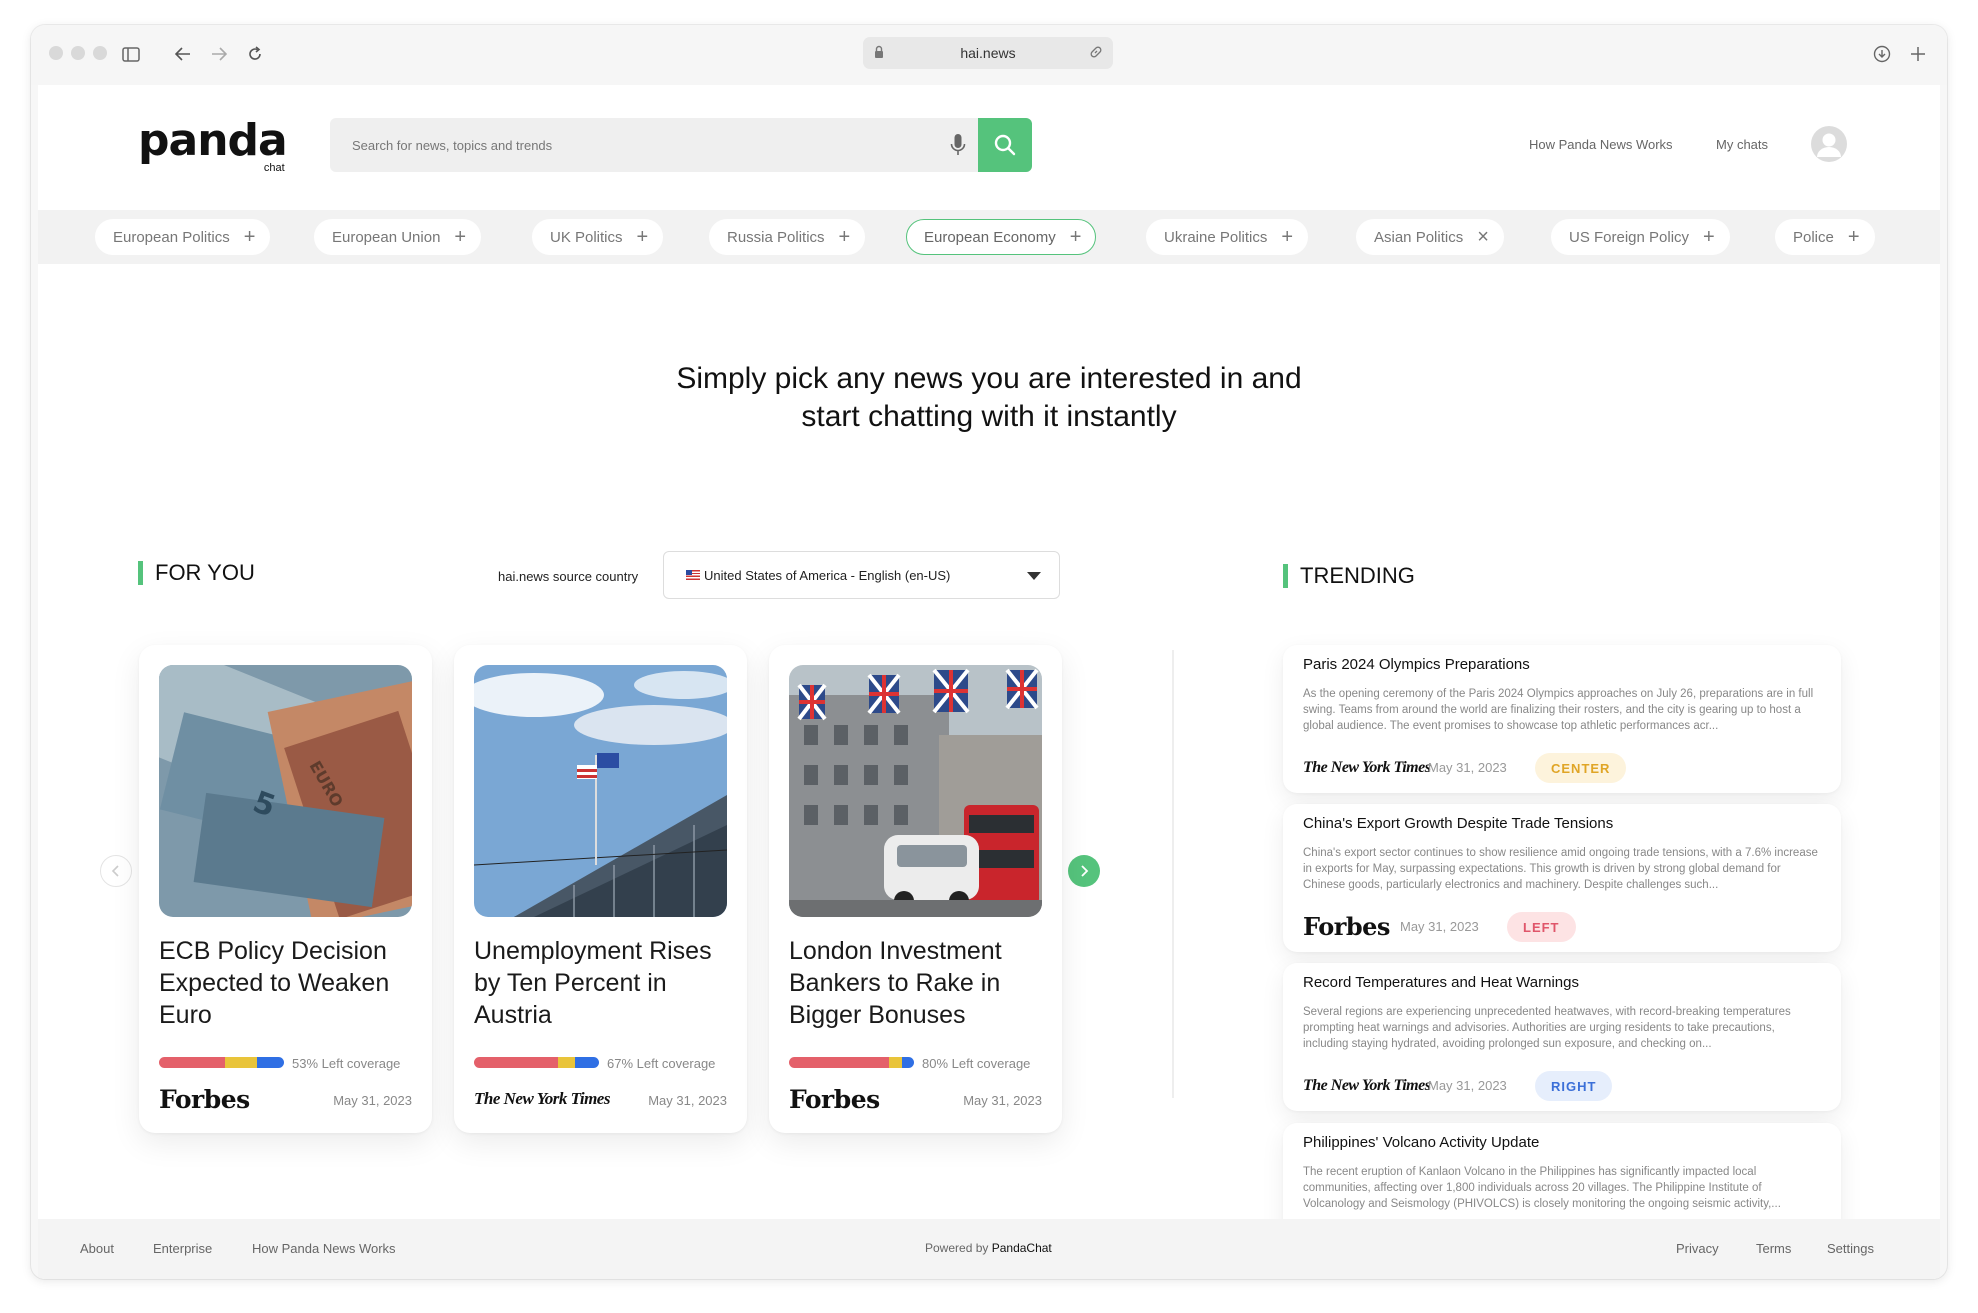 Image resolution: width=1978 pixels, height=1313 pixels. Describe the element at coordinates (600, 791) in the screenshot. I see `card-image-building-flags` at that location.